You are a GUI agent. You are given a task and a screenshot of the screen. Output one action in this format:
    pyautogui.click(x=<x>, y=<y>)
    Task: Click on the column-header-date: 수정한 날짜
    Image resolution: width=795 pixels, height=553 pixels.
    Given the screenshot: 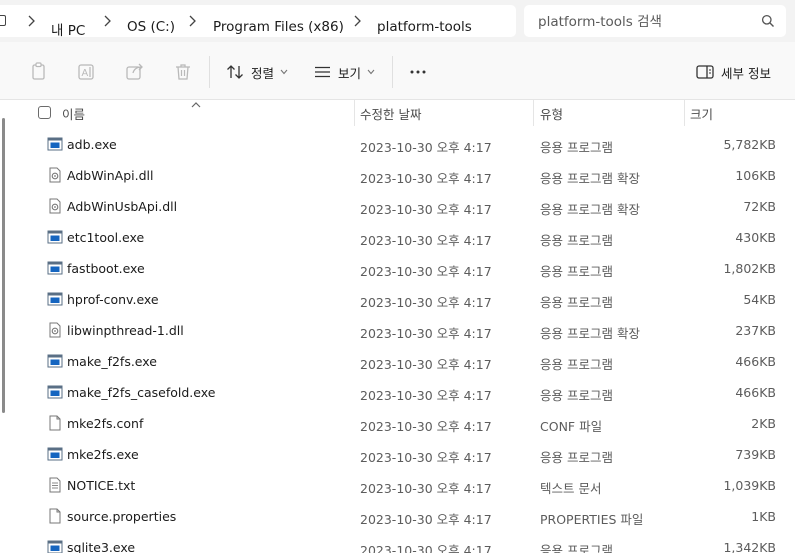 What is the action you would take?
    pyautogui.click(x=390, y=113)
    